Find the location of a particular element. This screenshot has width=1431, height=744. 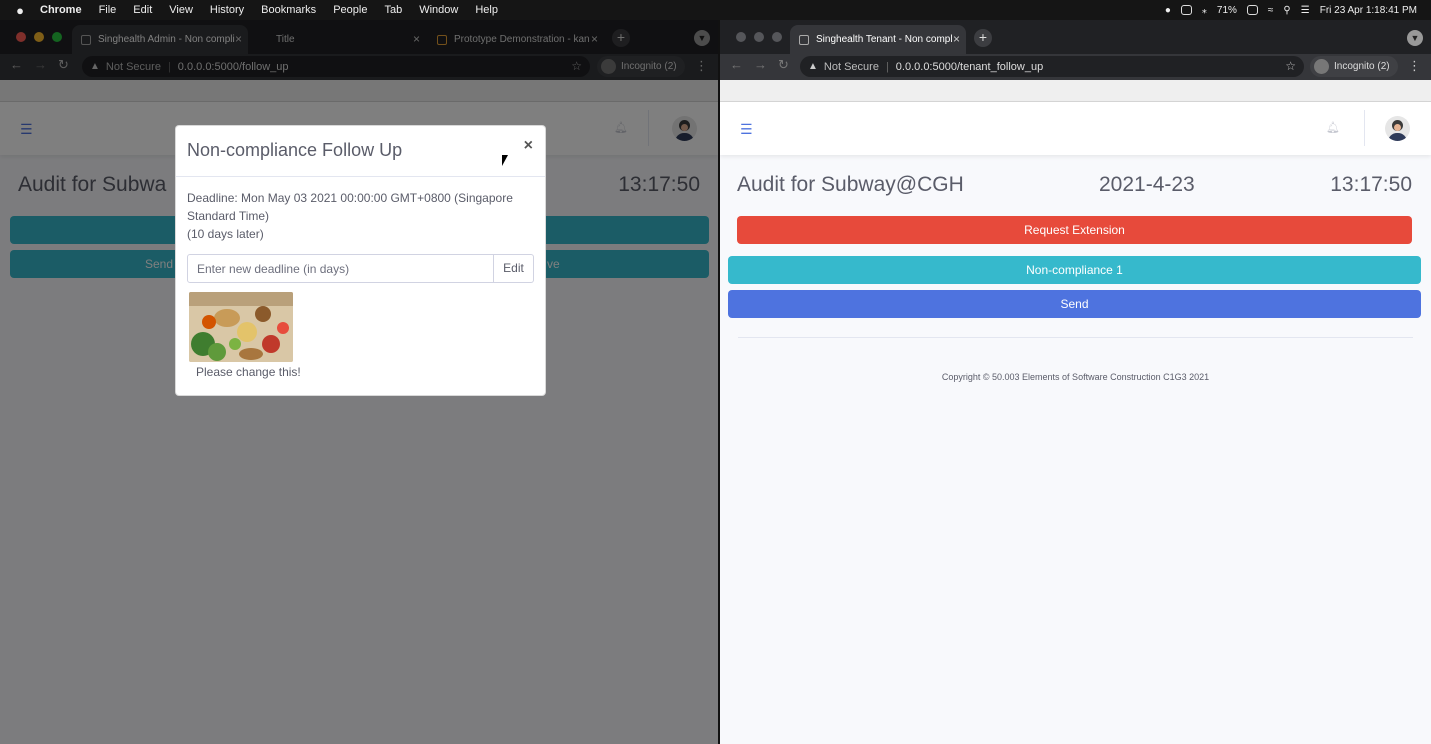

favicon-icon is located at coordinates (804, 40).